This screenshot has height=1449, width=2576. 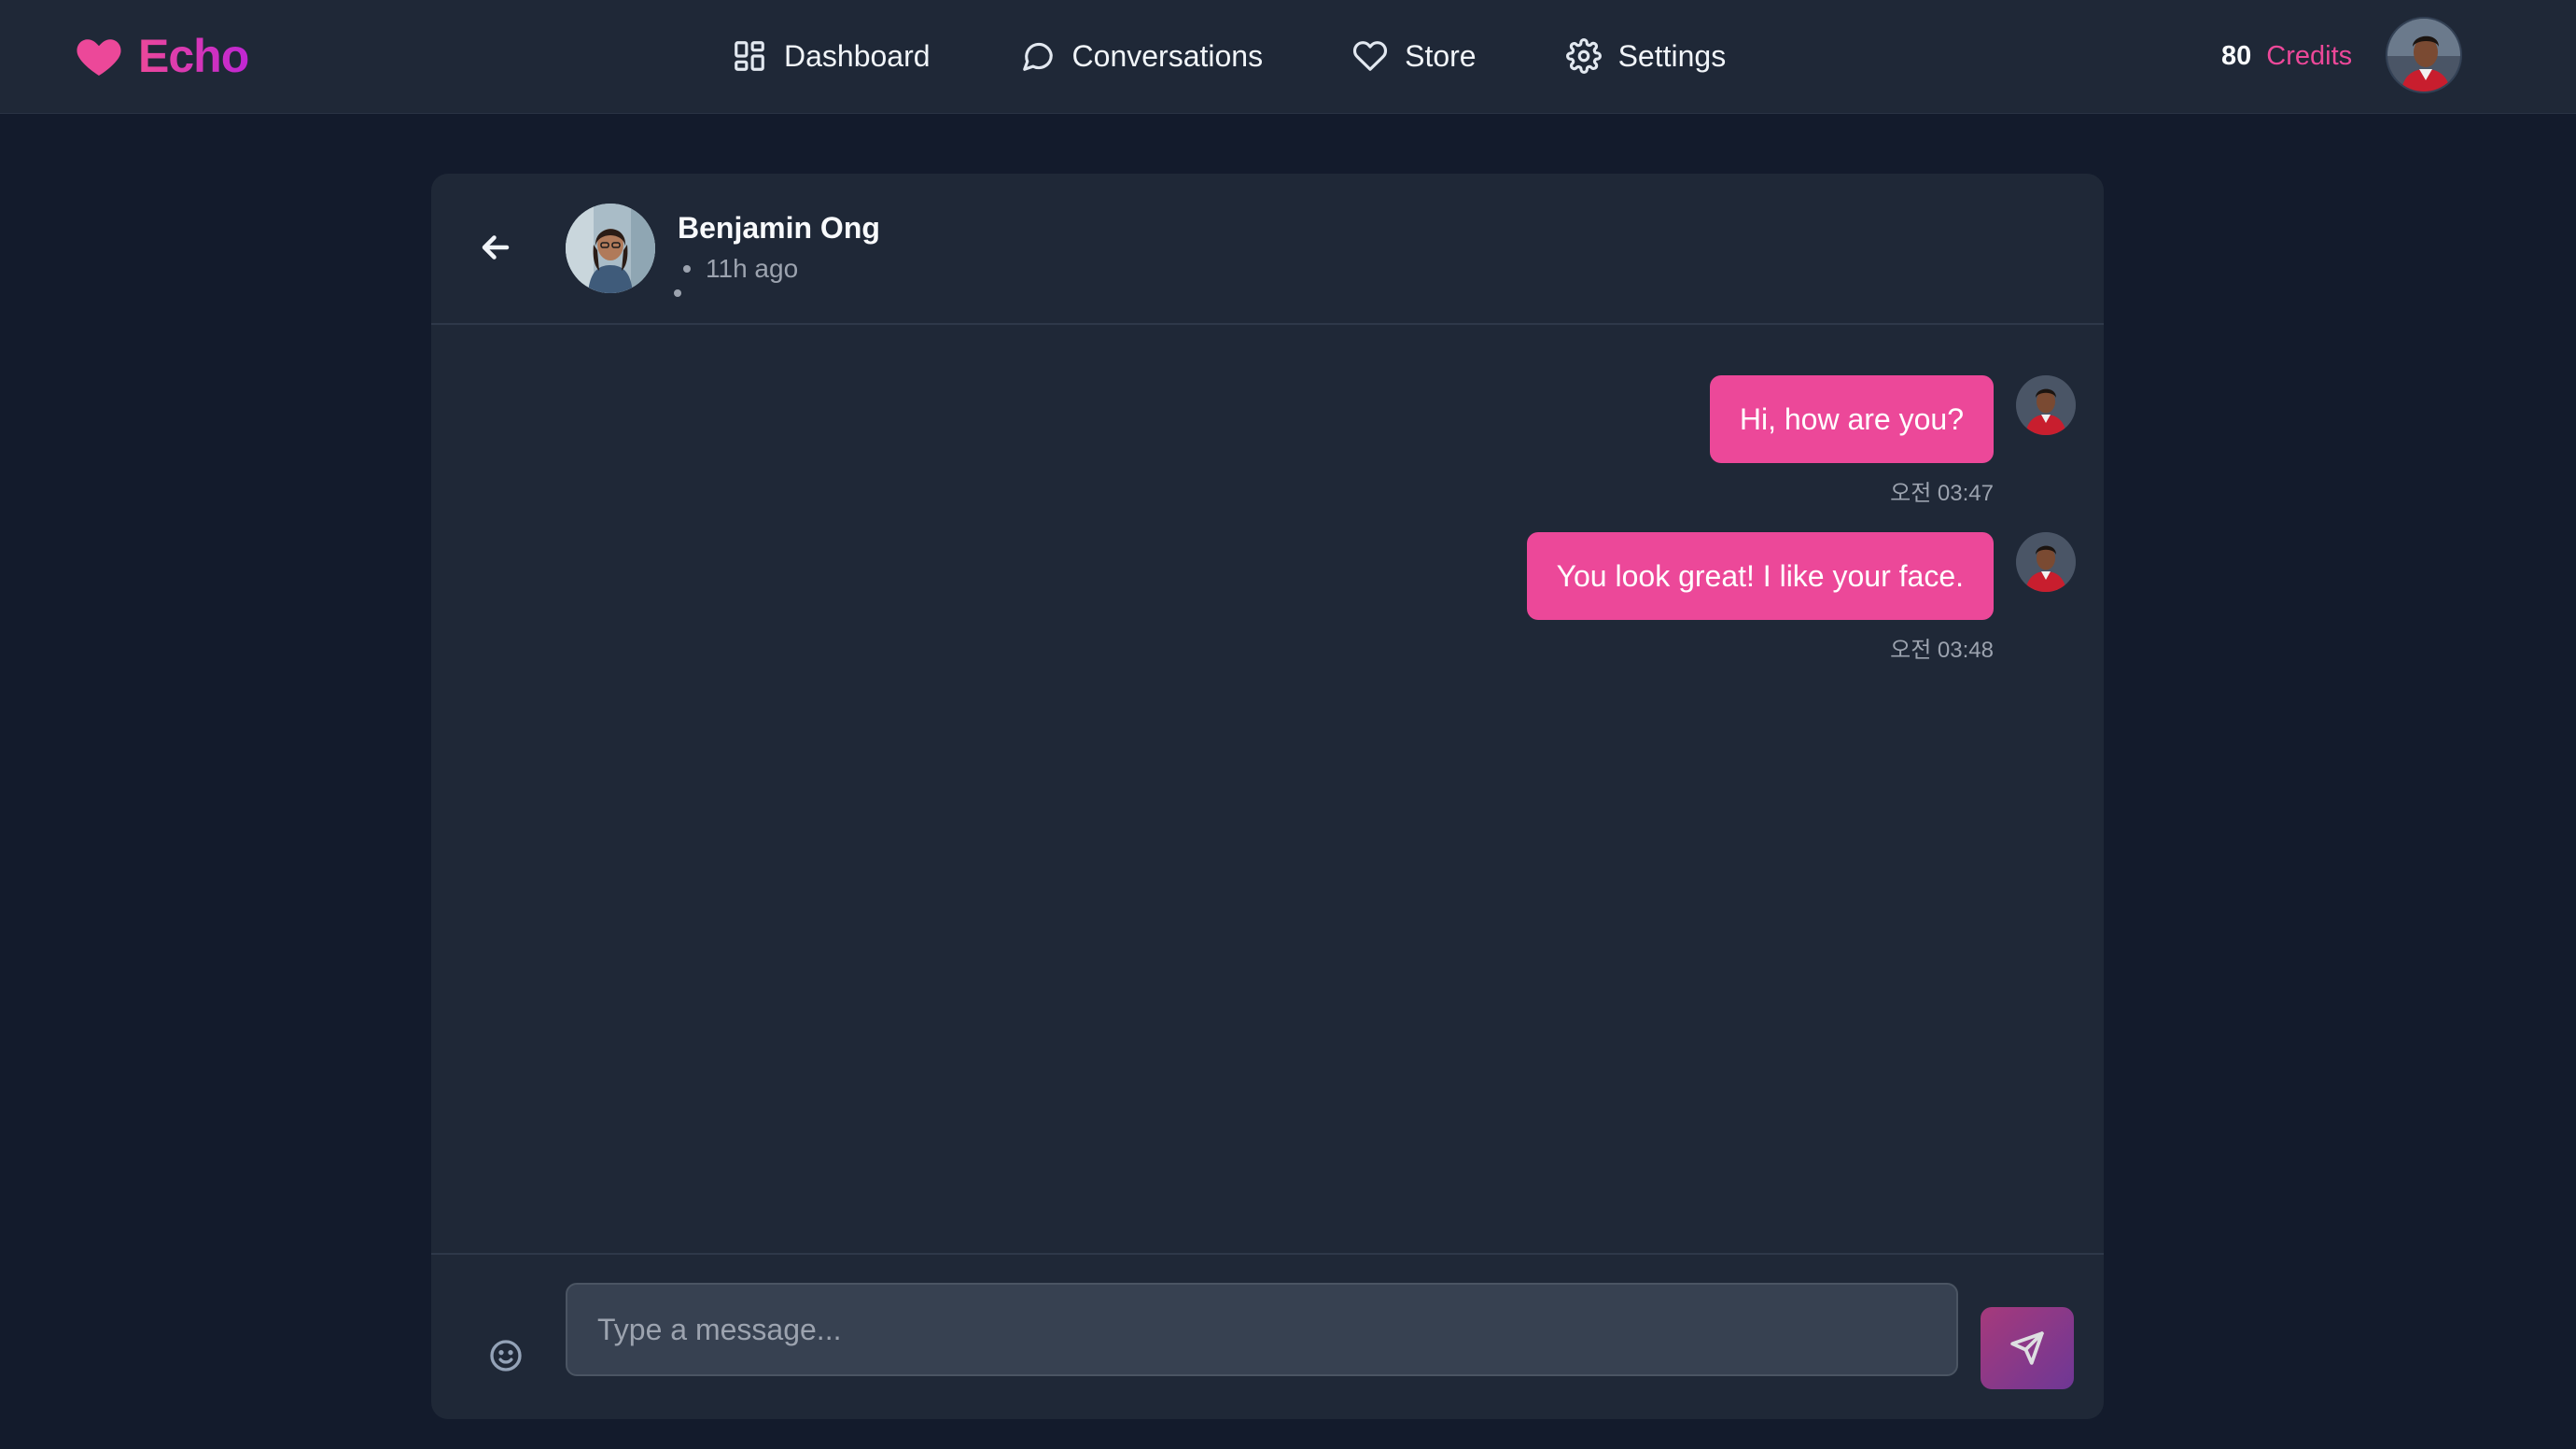 What do you see at coordinates (1370, 56) in the screenshot?
I see `heart-outline-icon` at bounding box center [1370, 56].